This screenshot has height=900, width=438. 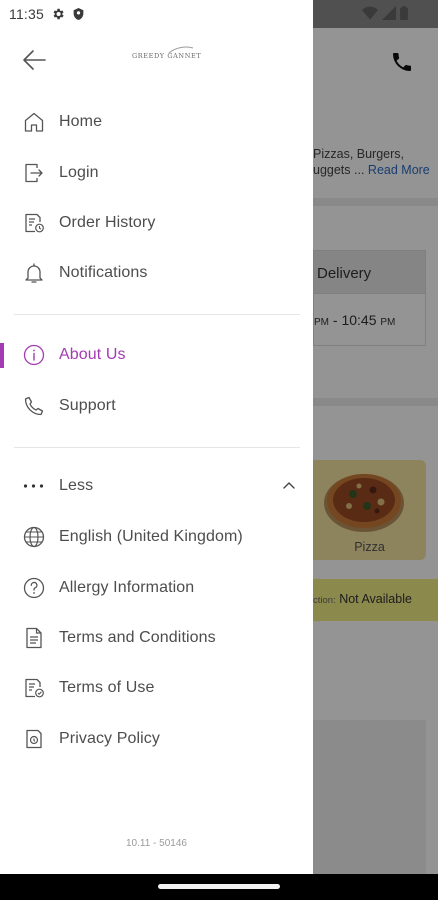 I want to click on menu-item-label: Terms of Use, so click(x=107, y=687).